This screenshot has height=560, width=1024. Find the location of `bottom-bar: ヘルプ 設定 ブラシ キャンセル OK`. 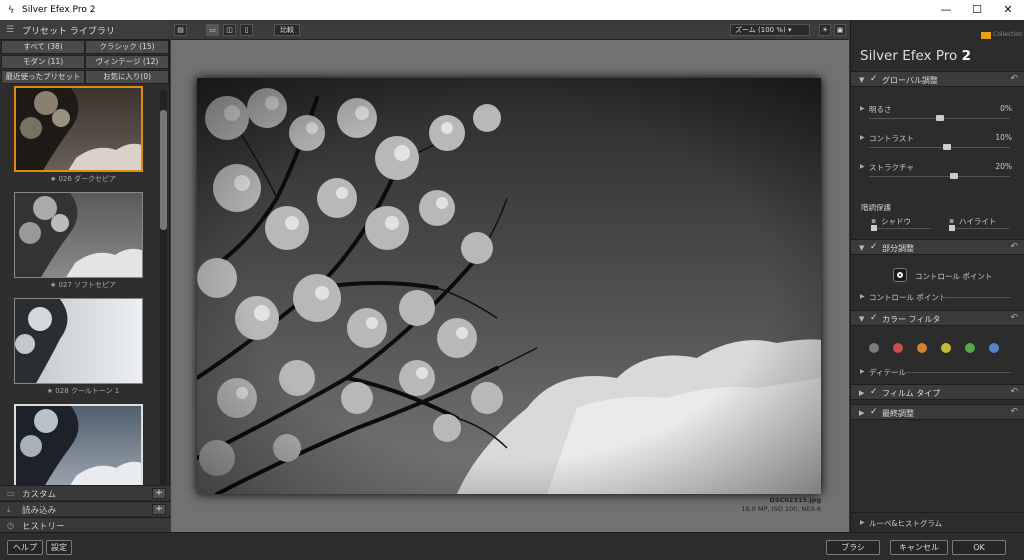

bottom-bar: ヘルプ 設定 ブラシ キャンセル OK is located at coordinates (512, 546).